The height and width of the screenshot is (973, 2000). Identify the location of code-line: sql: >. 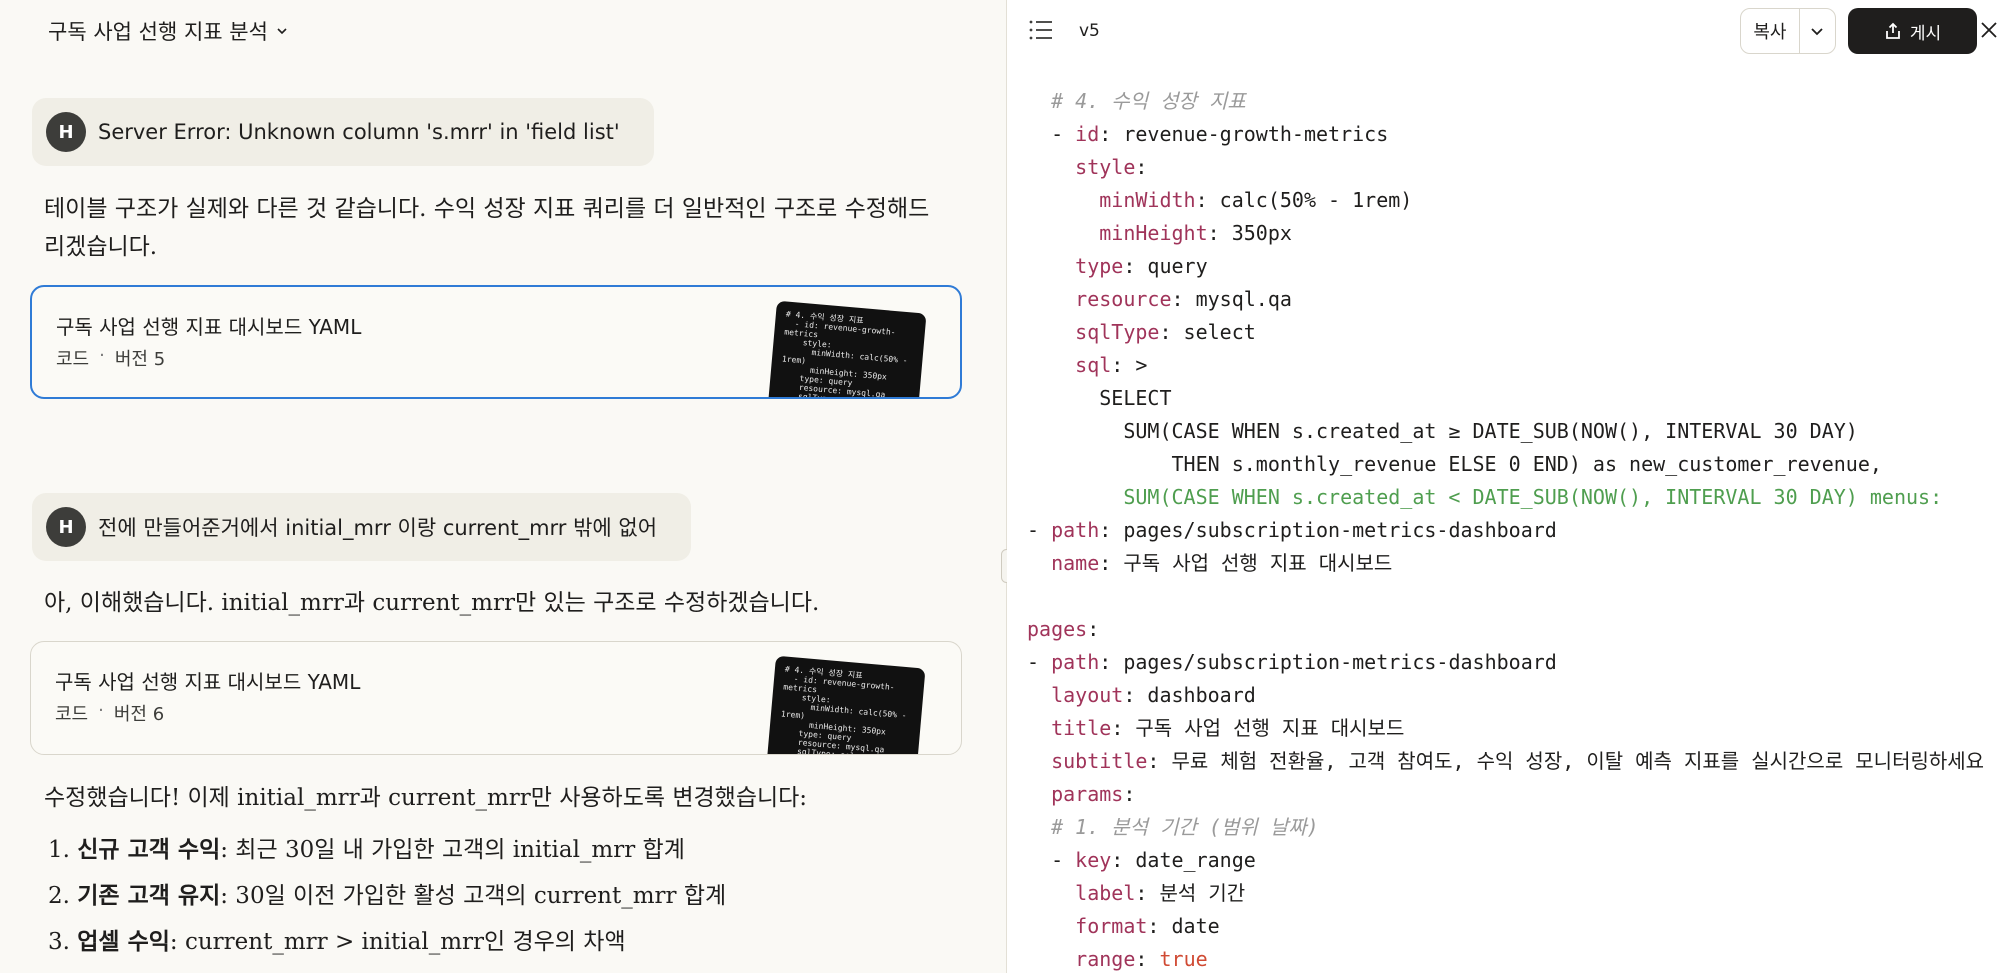
(1512, 365).